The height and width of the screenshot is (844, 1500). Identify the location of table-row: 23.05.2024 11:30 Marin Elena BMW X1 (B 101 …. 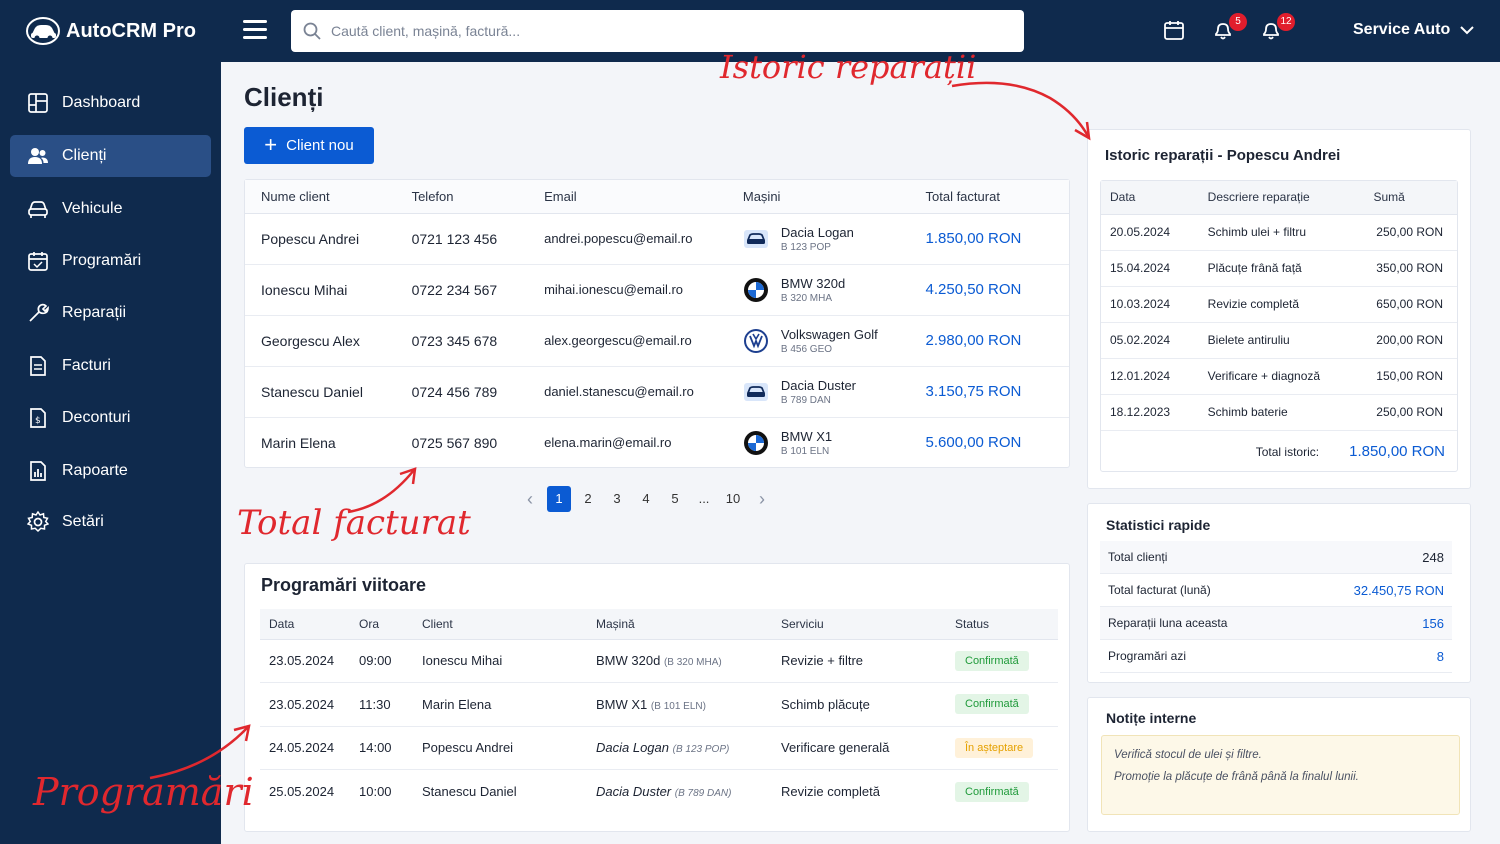
(659, 704).